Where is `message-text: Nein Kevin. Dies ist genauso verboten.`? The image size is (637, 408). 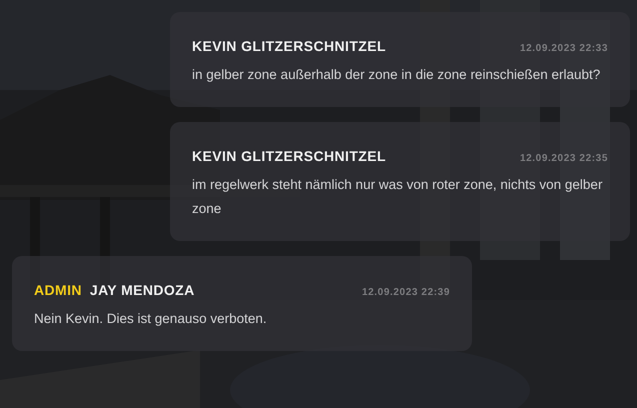 message-text: Nein Kevin. Dies ist genauso verboten. is located at coordinates (151, 319).